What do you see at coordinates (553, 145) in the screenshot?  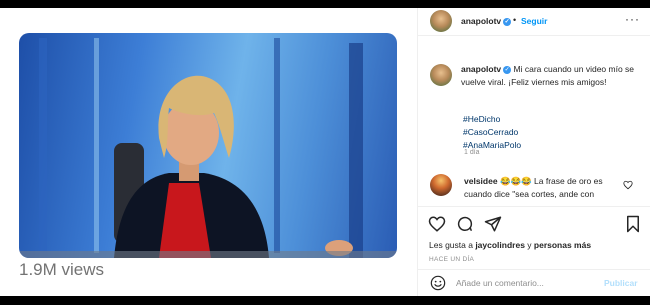 I see `hashtag-link: #AnaMariaPolo` at bounding box center [553, 145].